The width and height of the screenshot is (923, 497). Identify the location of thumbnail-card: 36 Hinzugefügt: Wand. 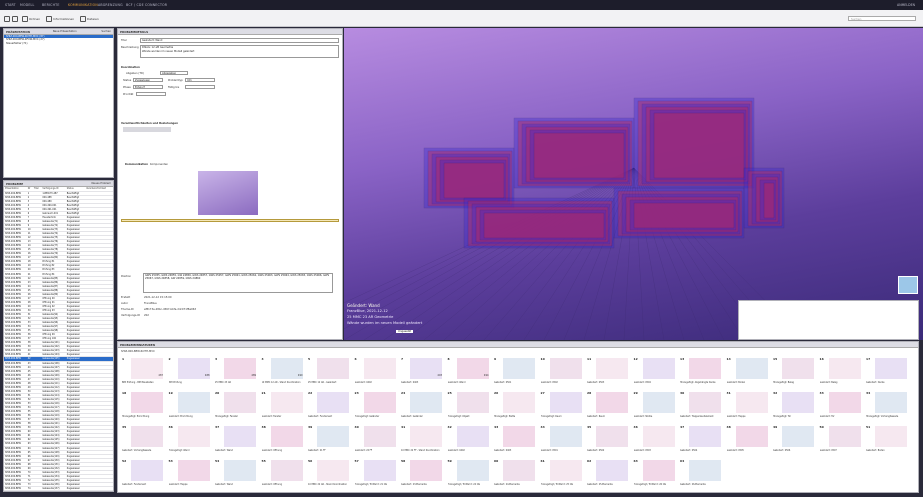
(189, 440).